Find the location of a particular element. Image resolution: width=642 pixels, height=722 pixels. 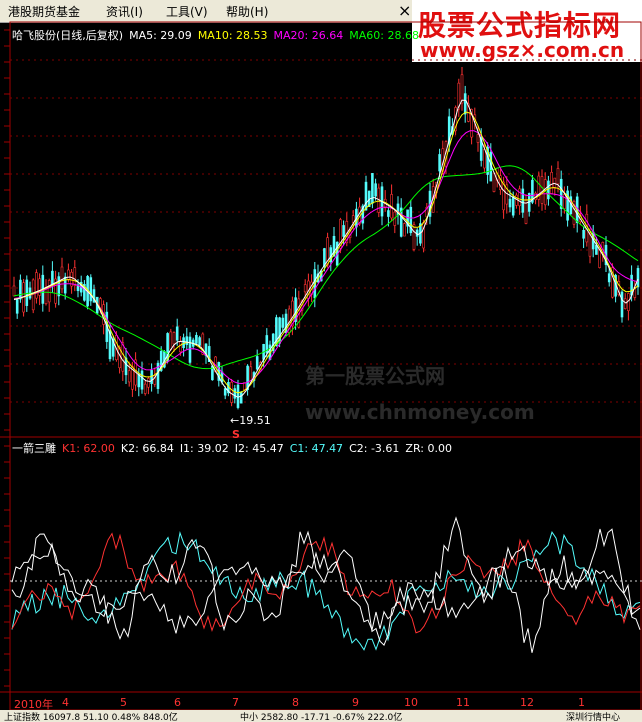

watermark-center-url: www.chnmoney.com is located at coordinates (420, 412).